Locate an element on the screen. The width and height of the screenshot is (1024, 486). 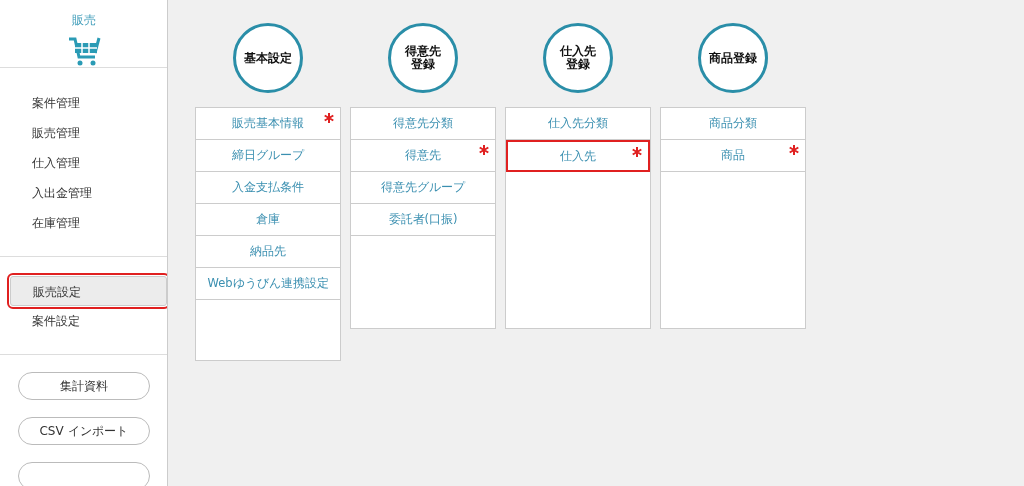
cart-icon is located at coordinates (83, 51).